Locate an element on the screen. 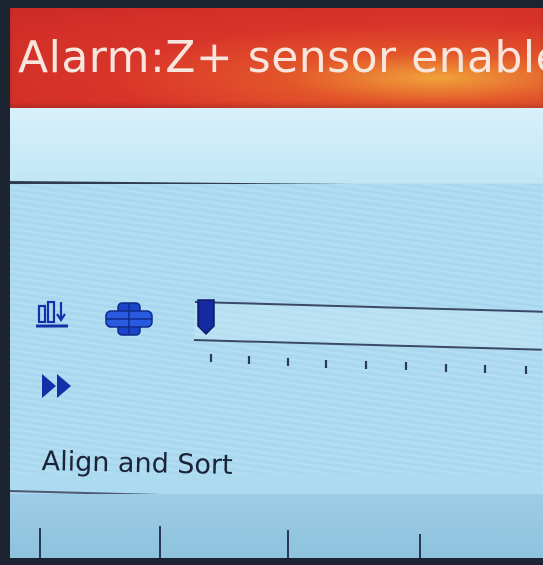 The width and height of the screenshot is (543, 565). center-align-icon is located at coordinates (130, 319).